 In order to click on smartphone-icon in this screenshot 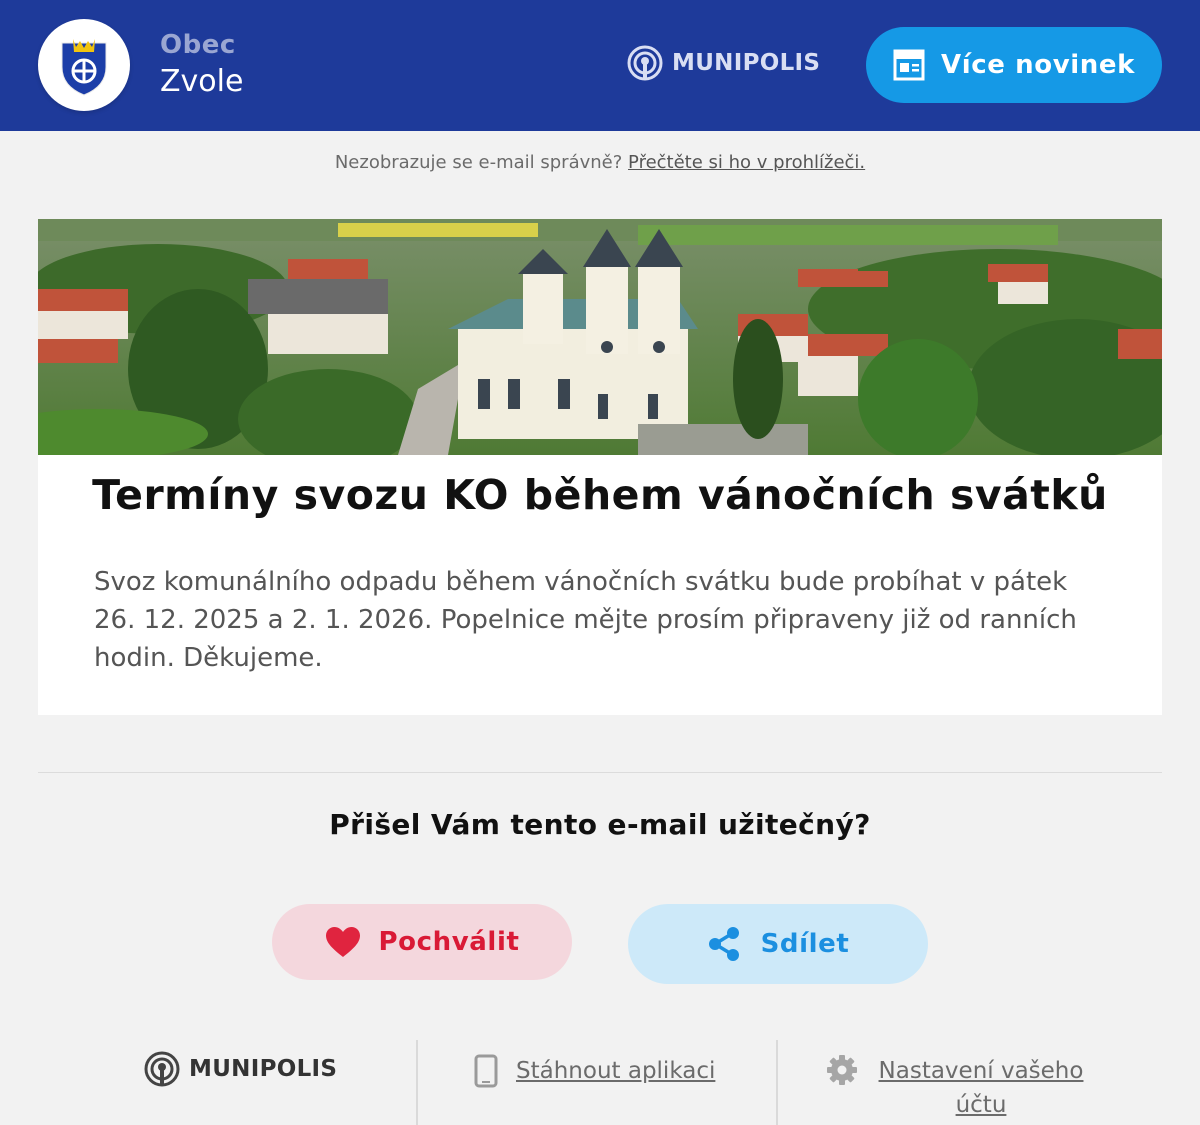, I will do `click(486, 1071)`.